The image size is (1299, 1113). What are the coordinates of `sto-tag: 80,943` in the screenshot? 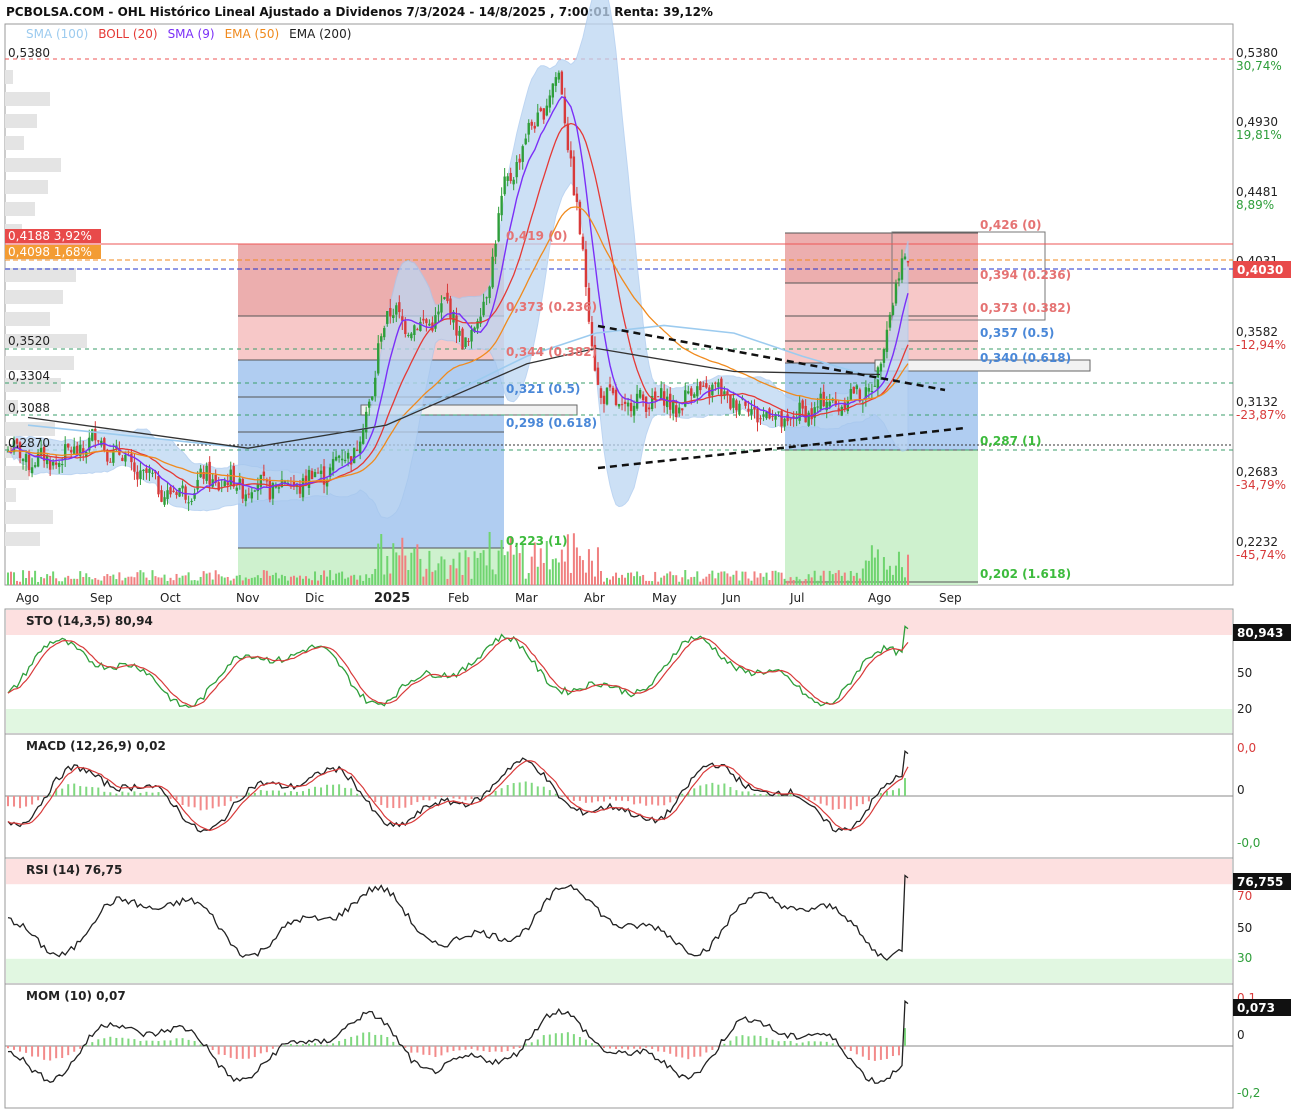 It's located at (1260, 633).